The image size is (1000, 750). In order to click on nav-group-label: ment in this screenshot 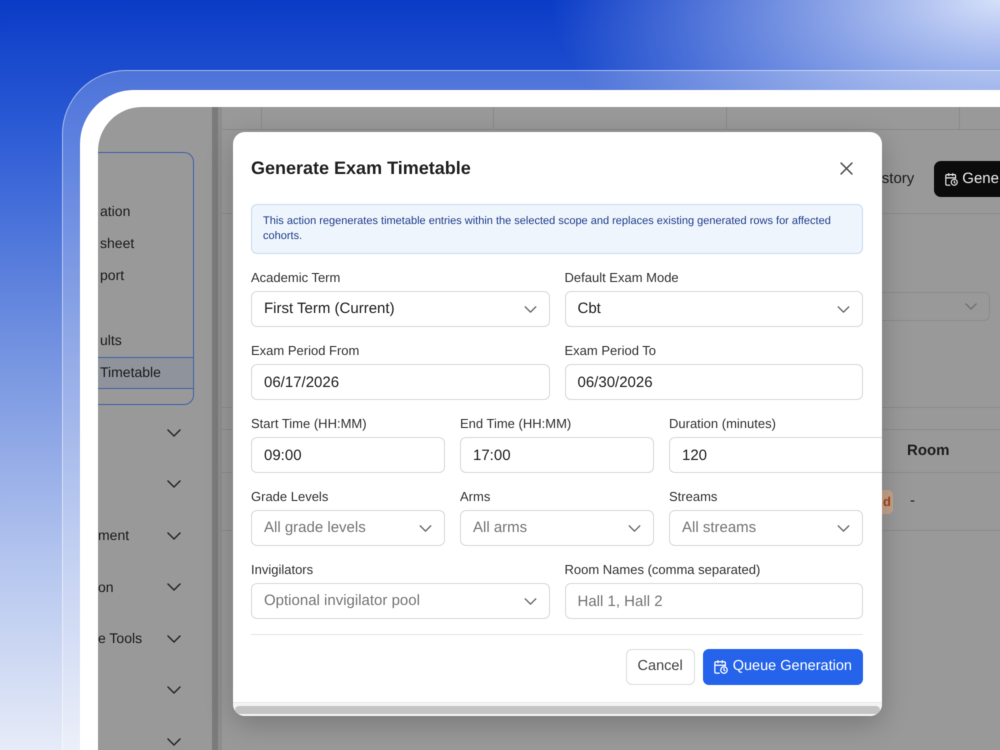, I will do `click(114, 535)`.